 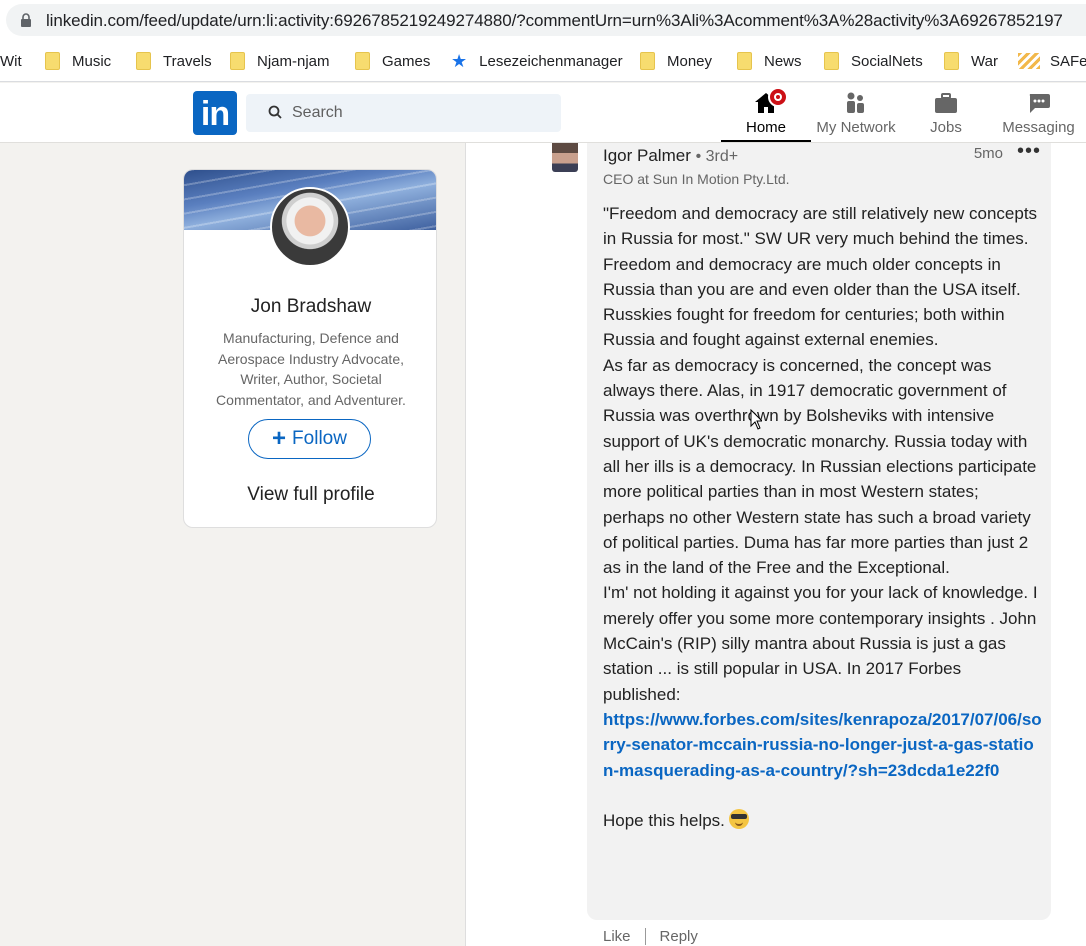 I want to click on nav-my-network: My Network, so click(x=856, y=112).